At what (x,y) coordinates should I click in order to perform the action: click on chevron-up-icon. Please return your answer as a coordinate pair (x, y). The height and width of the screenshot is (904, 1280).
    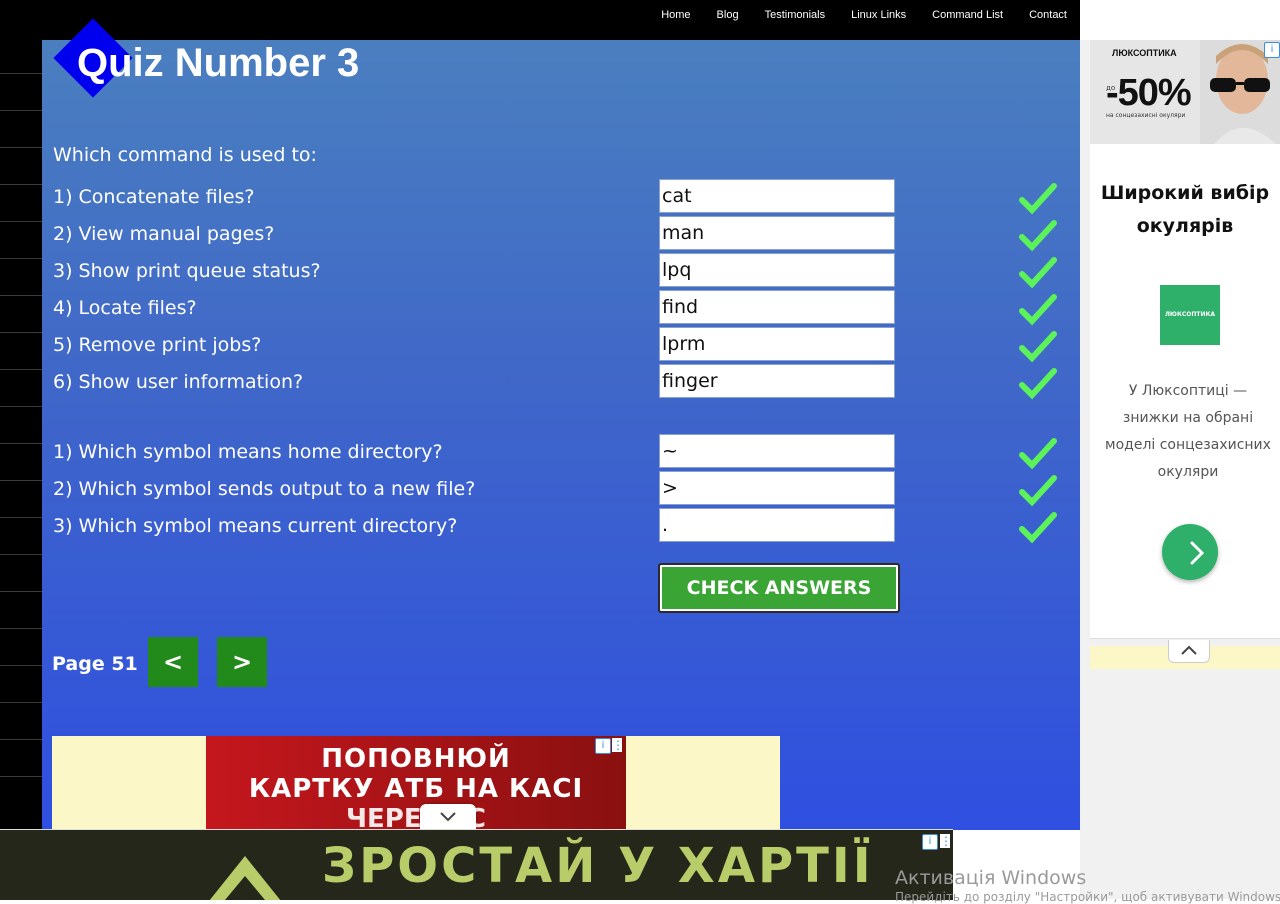
    Looking at the image, I should click on (1189, 650).